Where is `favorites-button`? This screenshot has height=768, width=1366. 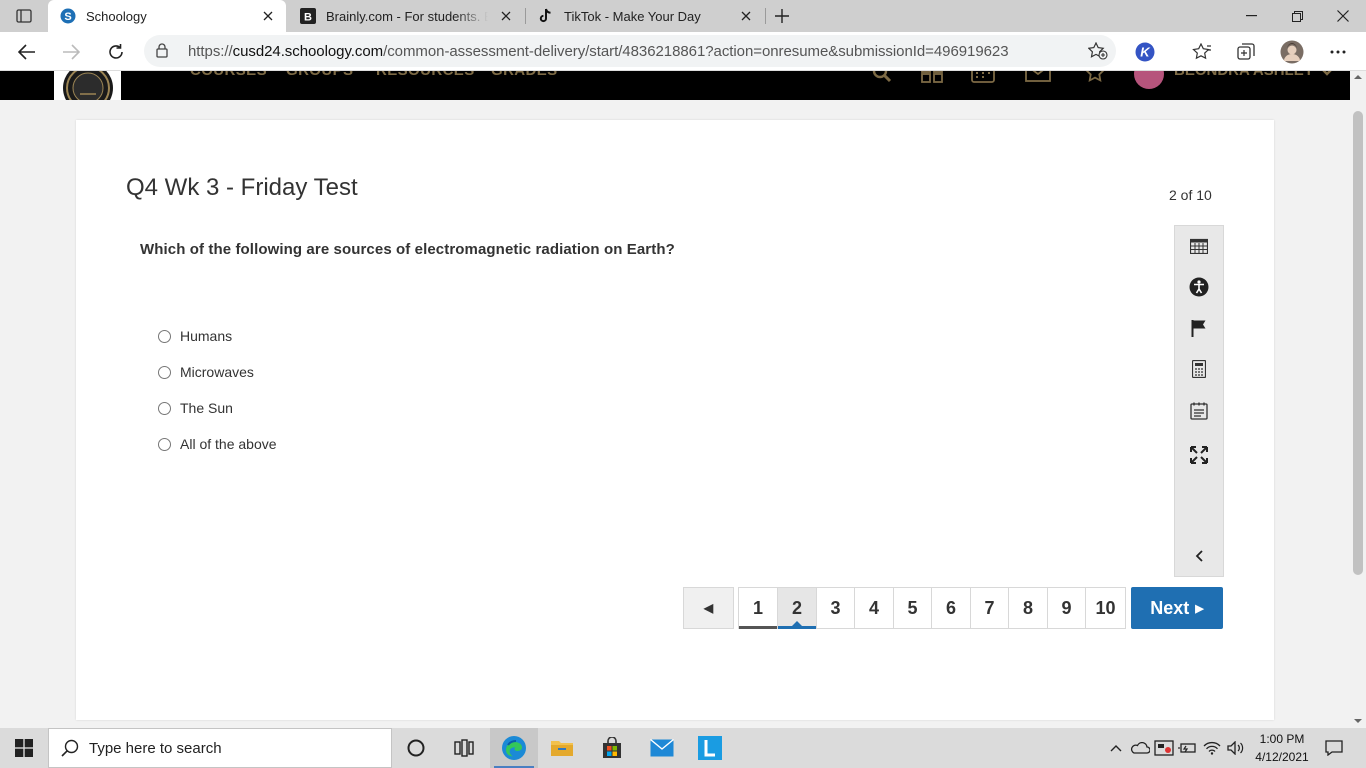
favorites-button is located at coordinates (1202, 52).